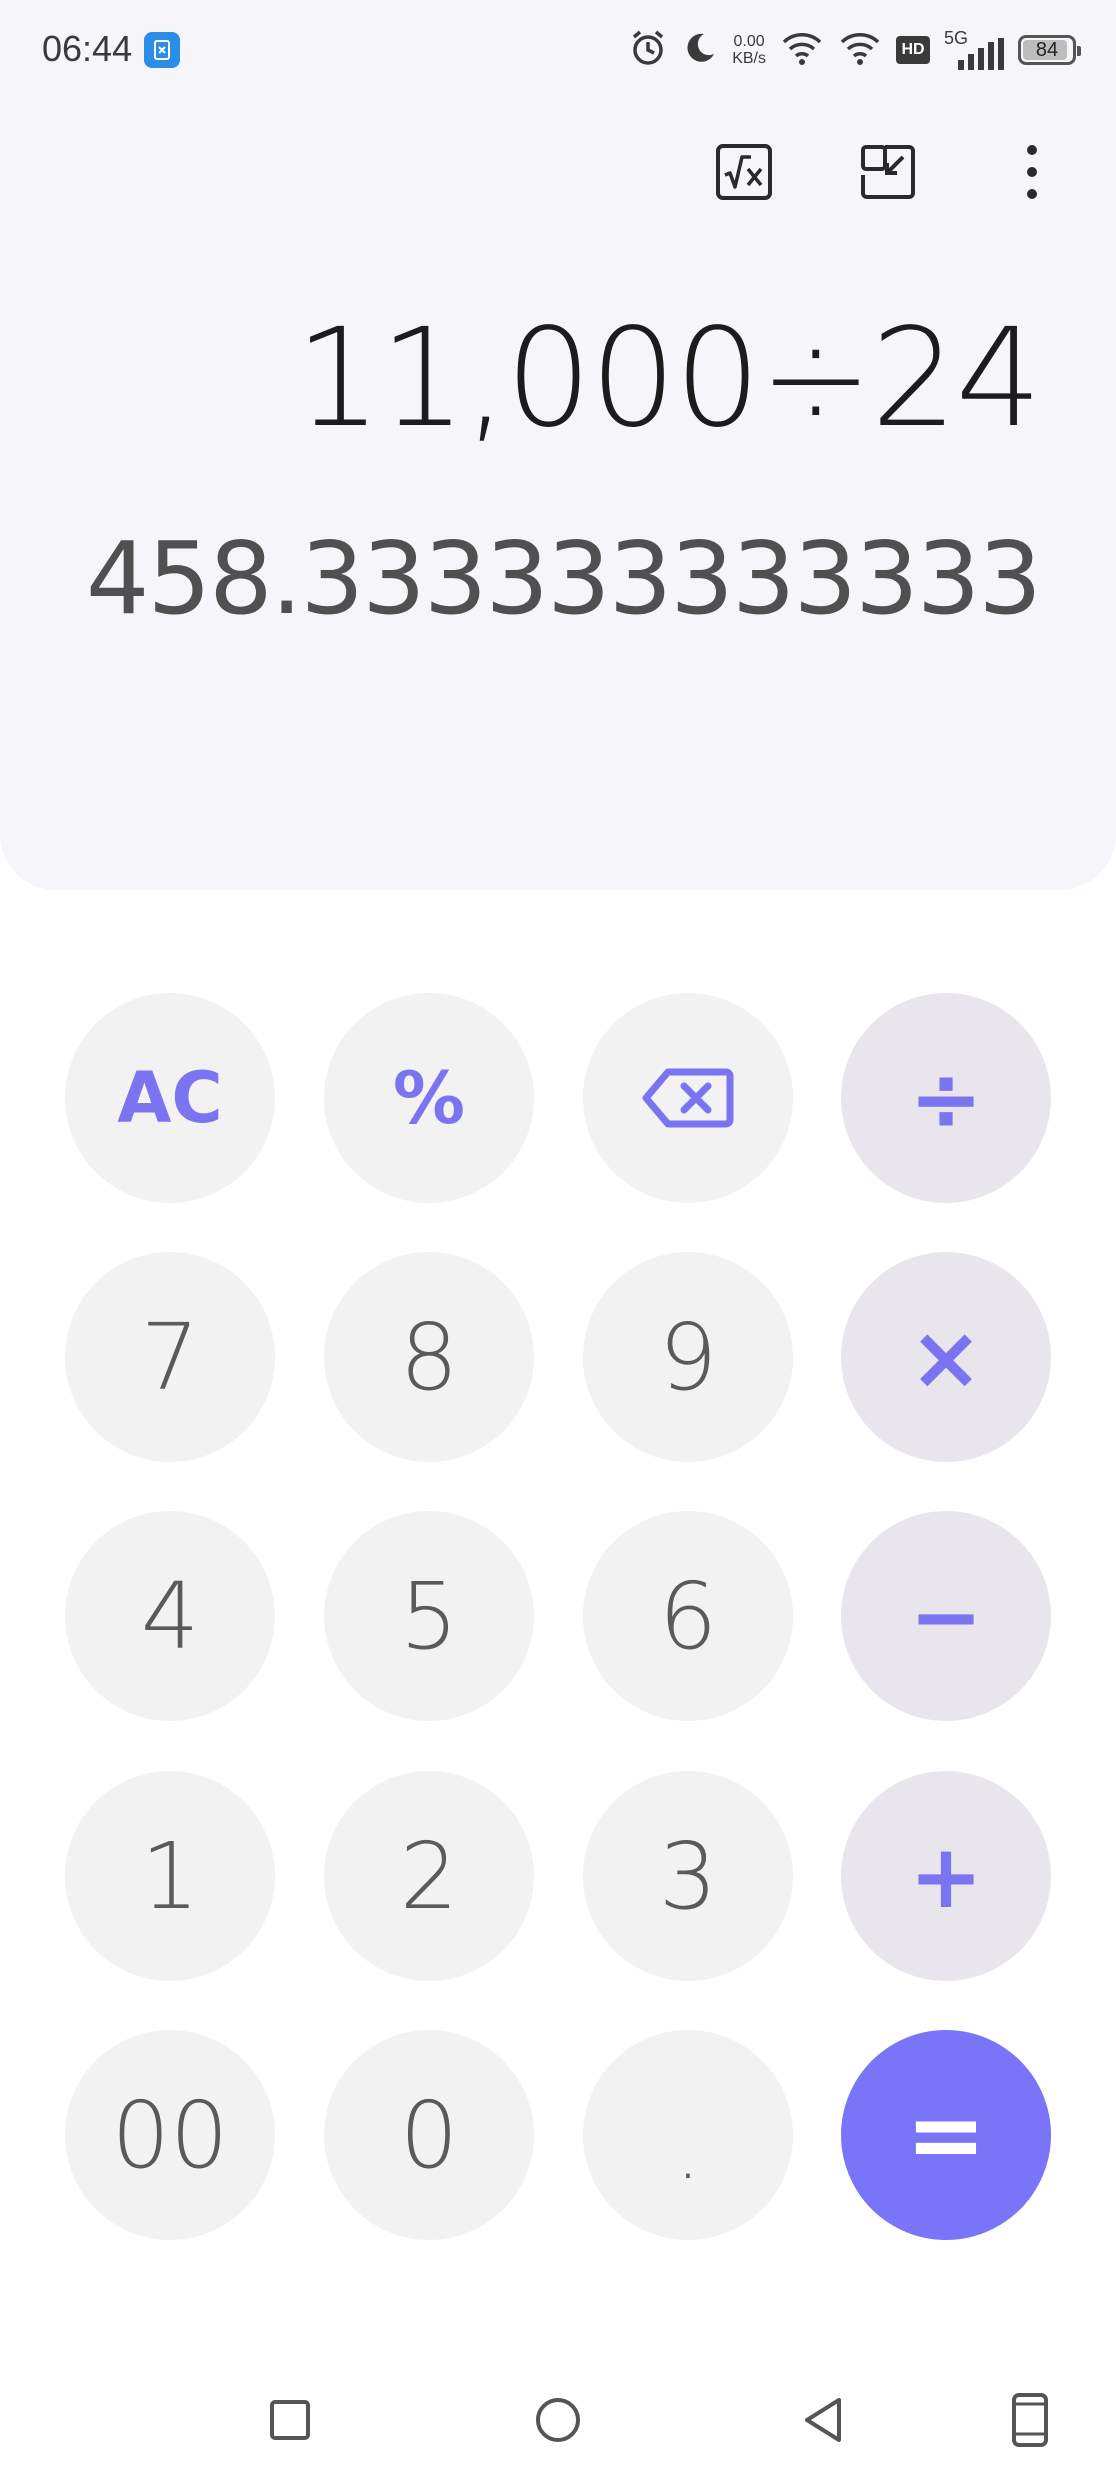 This screenshot has width=1116, height=2480. Describe the element at coordinates (648, 50) in the screenshot. I see `alarm-icon` at that location.